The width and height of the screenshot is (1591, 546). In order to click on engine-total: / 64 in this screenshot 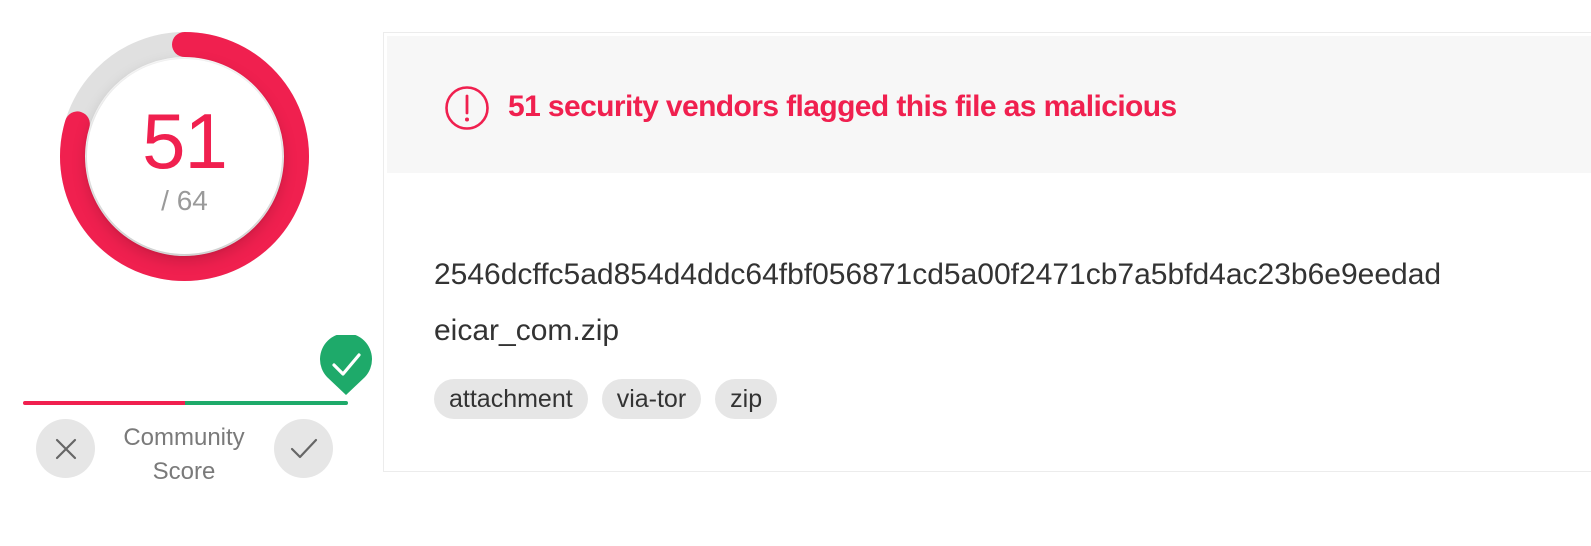, I will do `click(184, 200)`.